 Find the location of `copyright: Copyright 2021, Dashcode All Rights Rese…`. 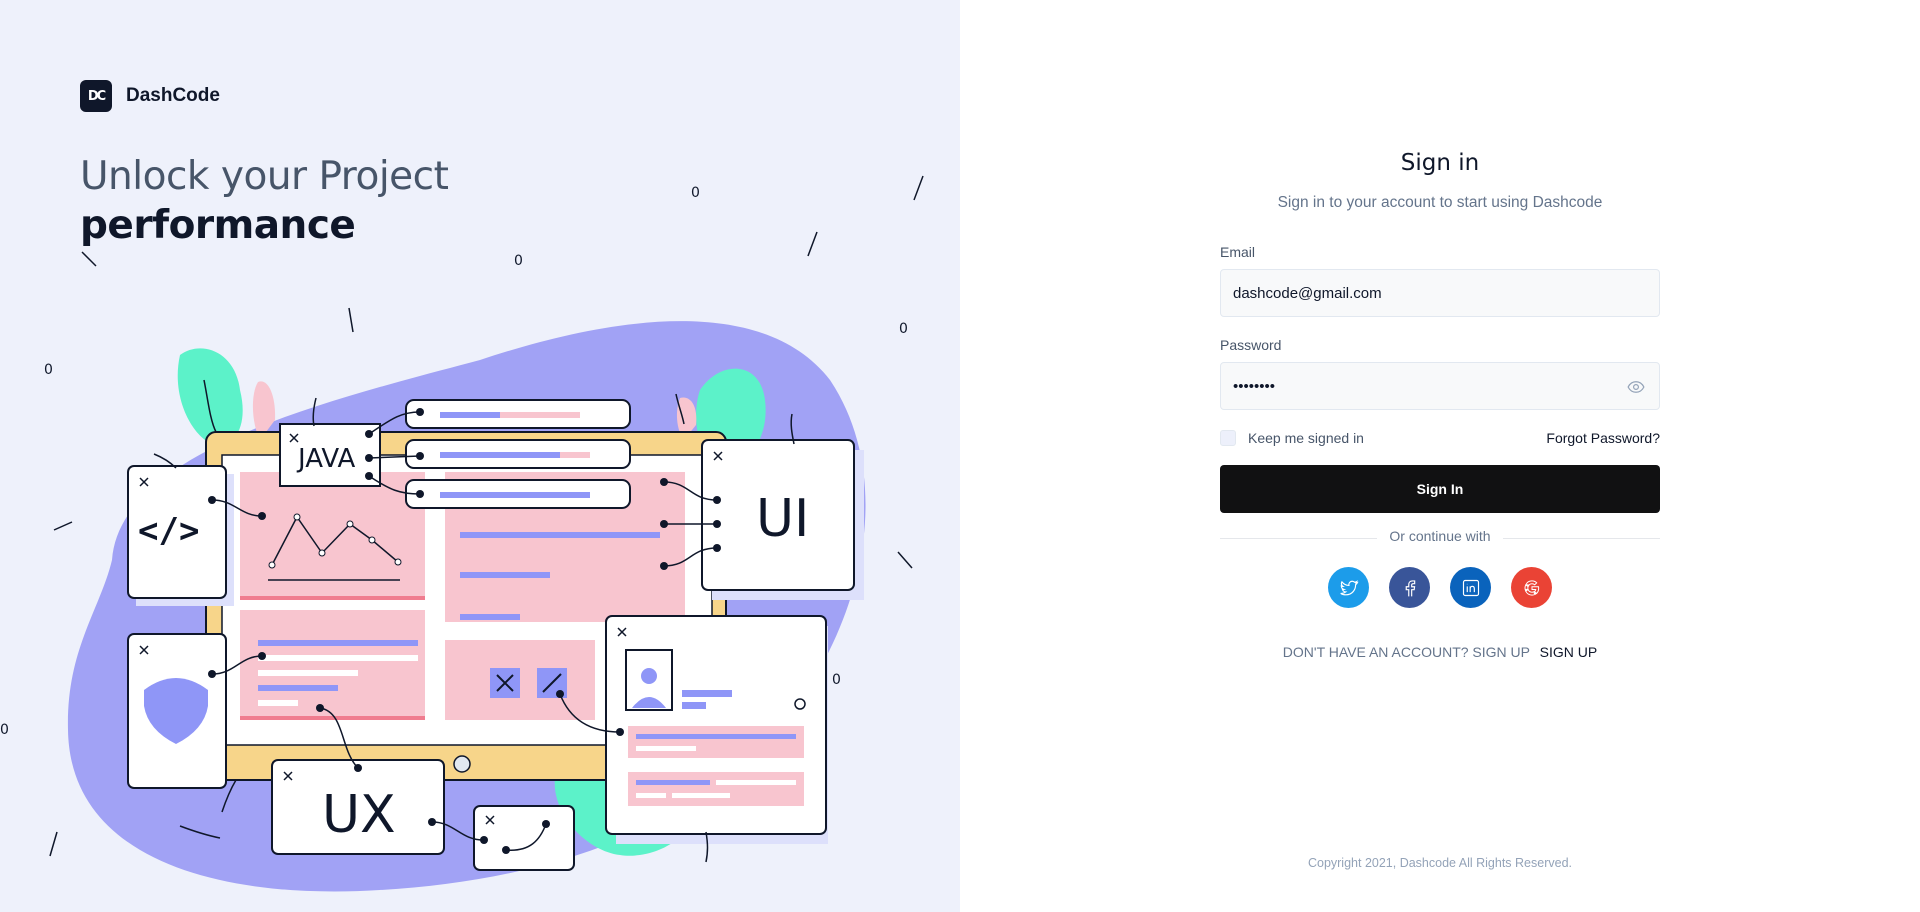

copyright: Copyright 2021, Dashcode All Rights Rese… is located at coordinates (1440, 863).